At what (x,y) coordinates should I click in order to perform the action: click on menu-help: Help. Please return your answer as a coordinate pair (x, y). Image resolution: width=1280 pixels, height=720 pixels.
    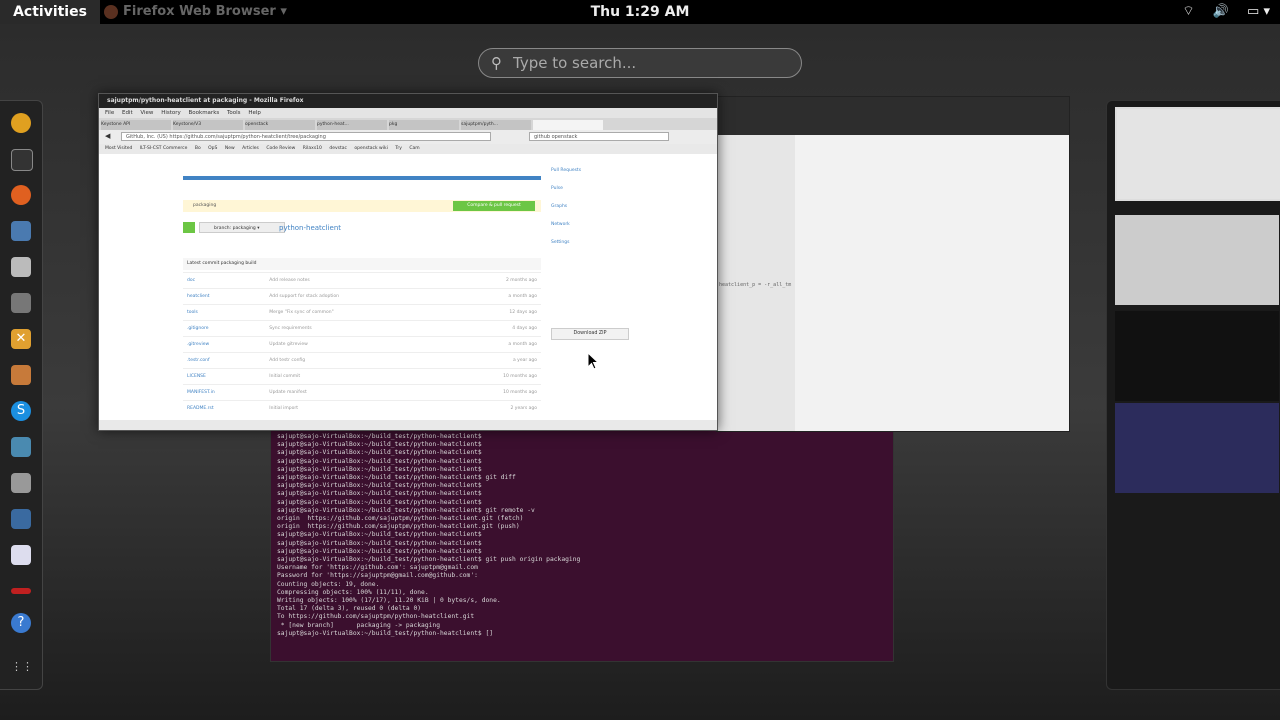
    Looking at the image, I should click on (254, 113).